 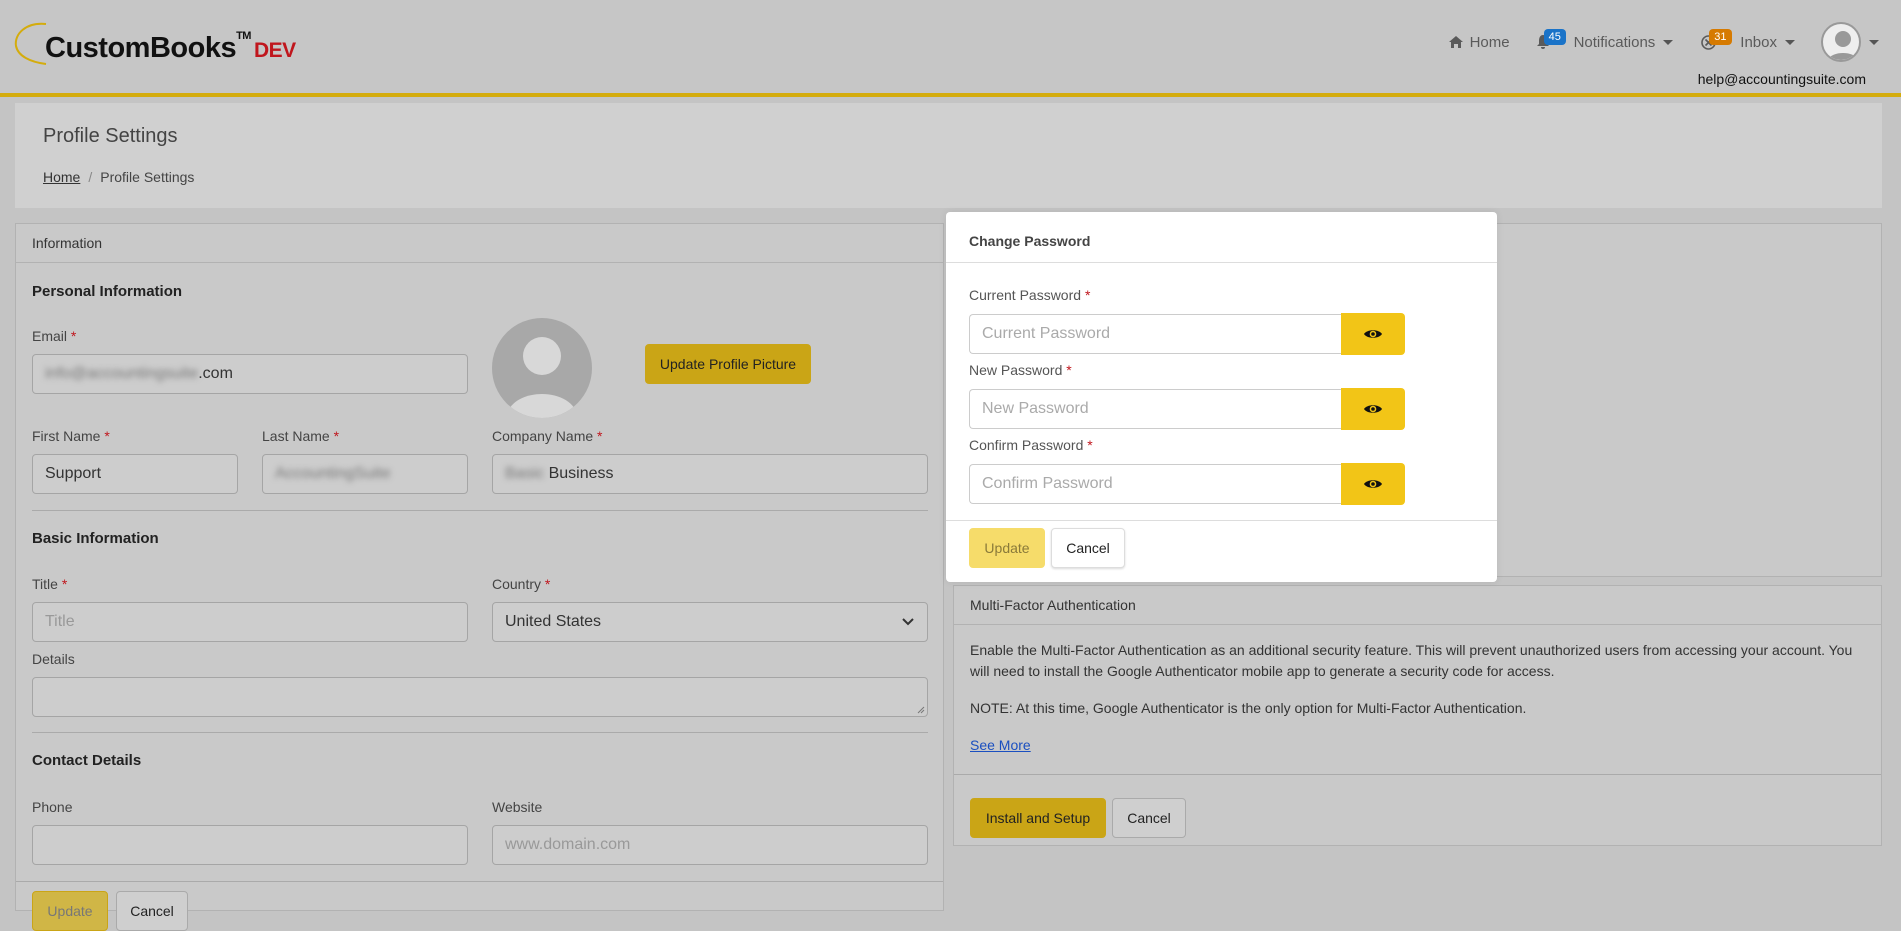 I want to click on password-cancel-button: Cancel, so click(x=1088, y=548).